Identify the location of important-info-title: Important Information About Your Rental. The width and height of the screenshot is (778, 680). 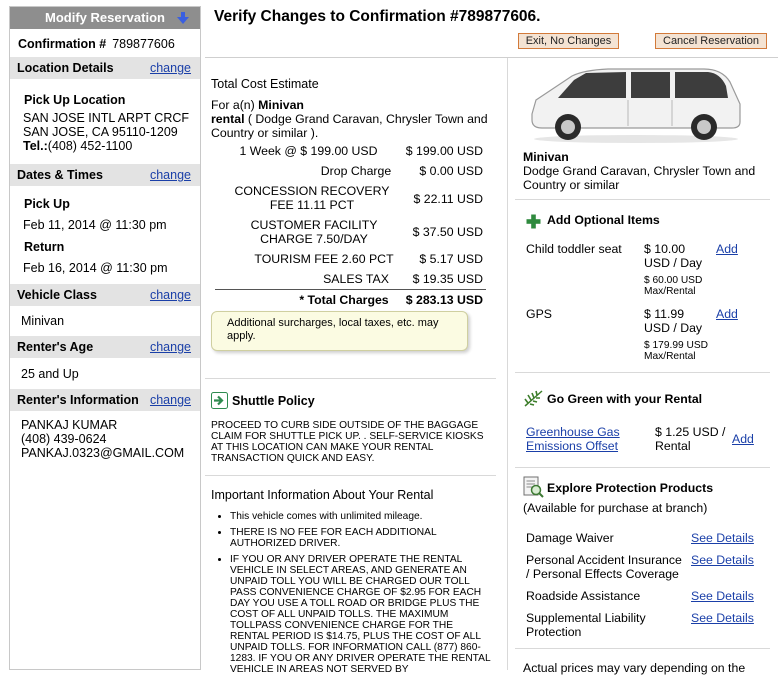
(322, 495).